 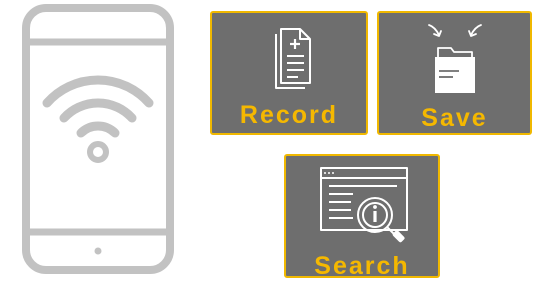 What do you see at coordinates (454, 118) in the screenshot?
I see `save-label: Save` at bounding box center [454, 118].